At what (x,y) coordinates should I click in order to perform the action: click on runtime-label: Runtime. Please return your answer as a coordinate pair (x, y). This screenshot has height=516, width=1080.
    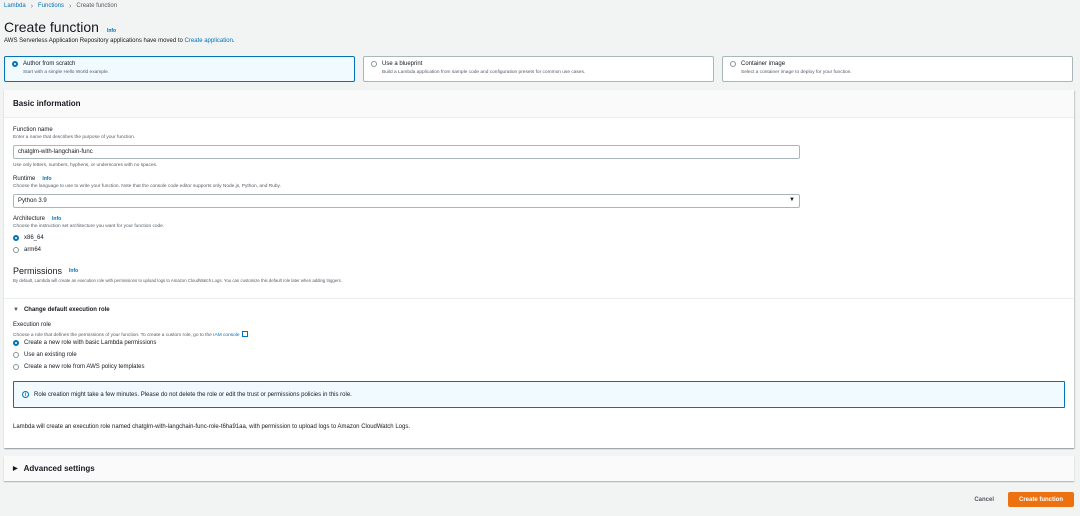
    Looking at the image, I should click on (24, 179).